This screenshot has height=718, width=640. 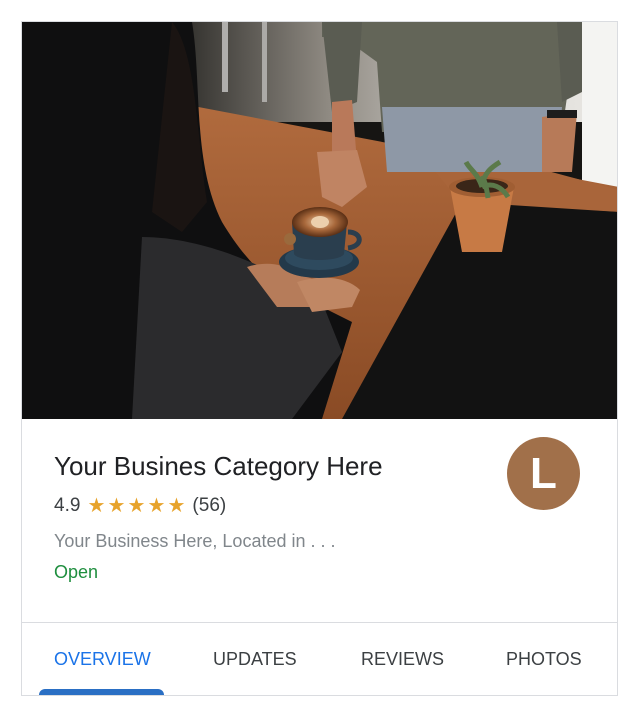 What do you see at coordinates (544, 659) in the screenshot?
I see `tab-photos: PHOTOS` at bounding box center [544, 659].